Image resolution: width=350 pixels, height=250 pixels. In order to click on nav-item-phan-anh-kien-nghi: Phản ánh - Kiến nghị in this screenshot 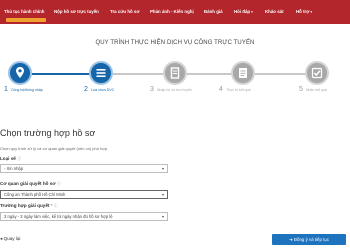, I will do `click(172, 12)`.